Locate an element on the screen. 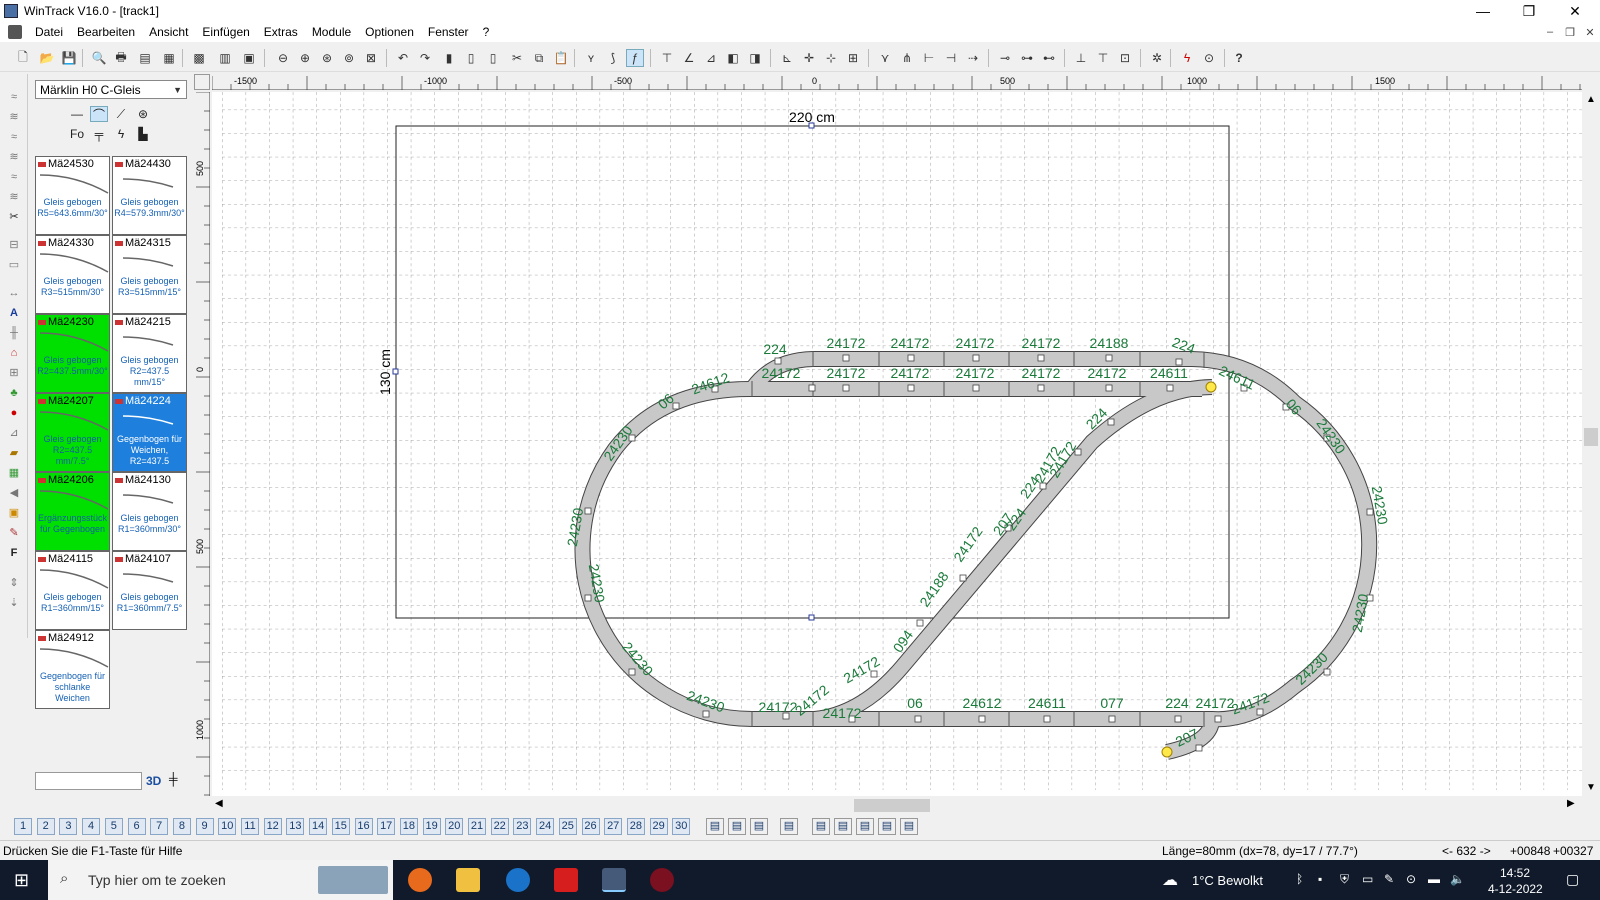 This screenshot has height=900, width=1600. menu-fenster: Fenster is located at coordinates (448, 32).